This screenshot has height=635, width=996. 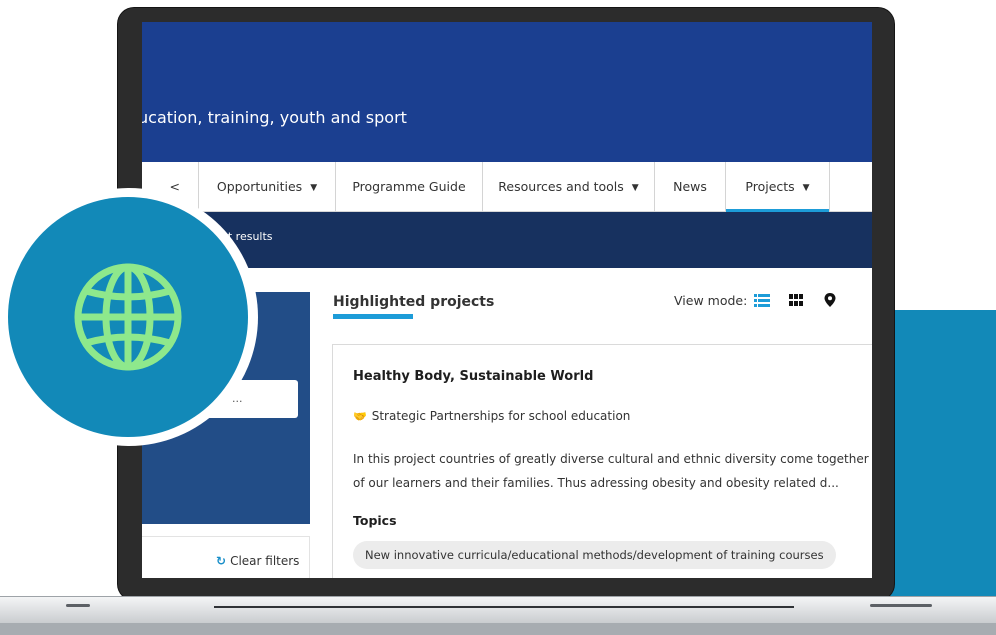 I want to click on section-title: Highlighted projects, so click(x=414, y=302).